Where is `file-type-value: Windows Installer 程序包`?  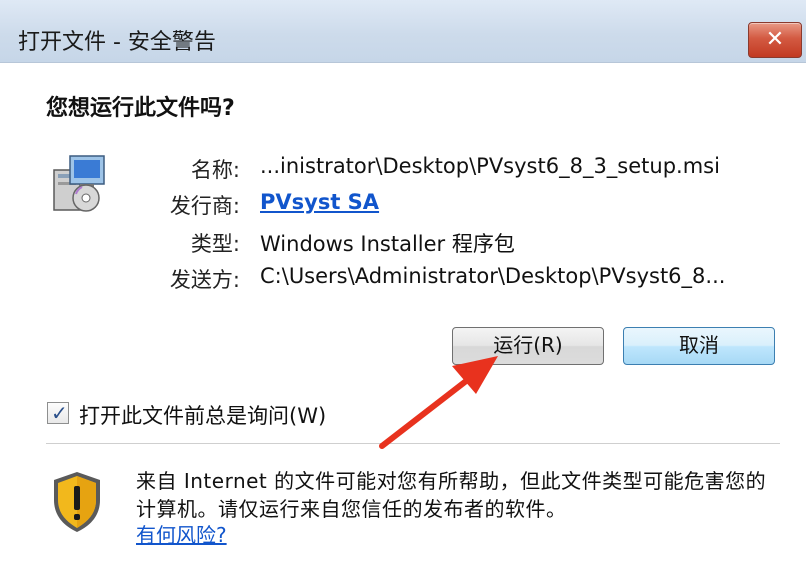 file-type-value: Windows Installer 程序包 is located at coordinates (387, 244).